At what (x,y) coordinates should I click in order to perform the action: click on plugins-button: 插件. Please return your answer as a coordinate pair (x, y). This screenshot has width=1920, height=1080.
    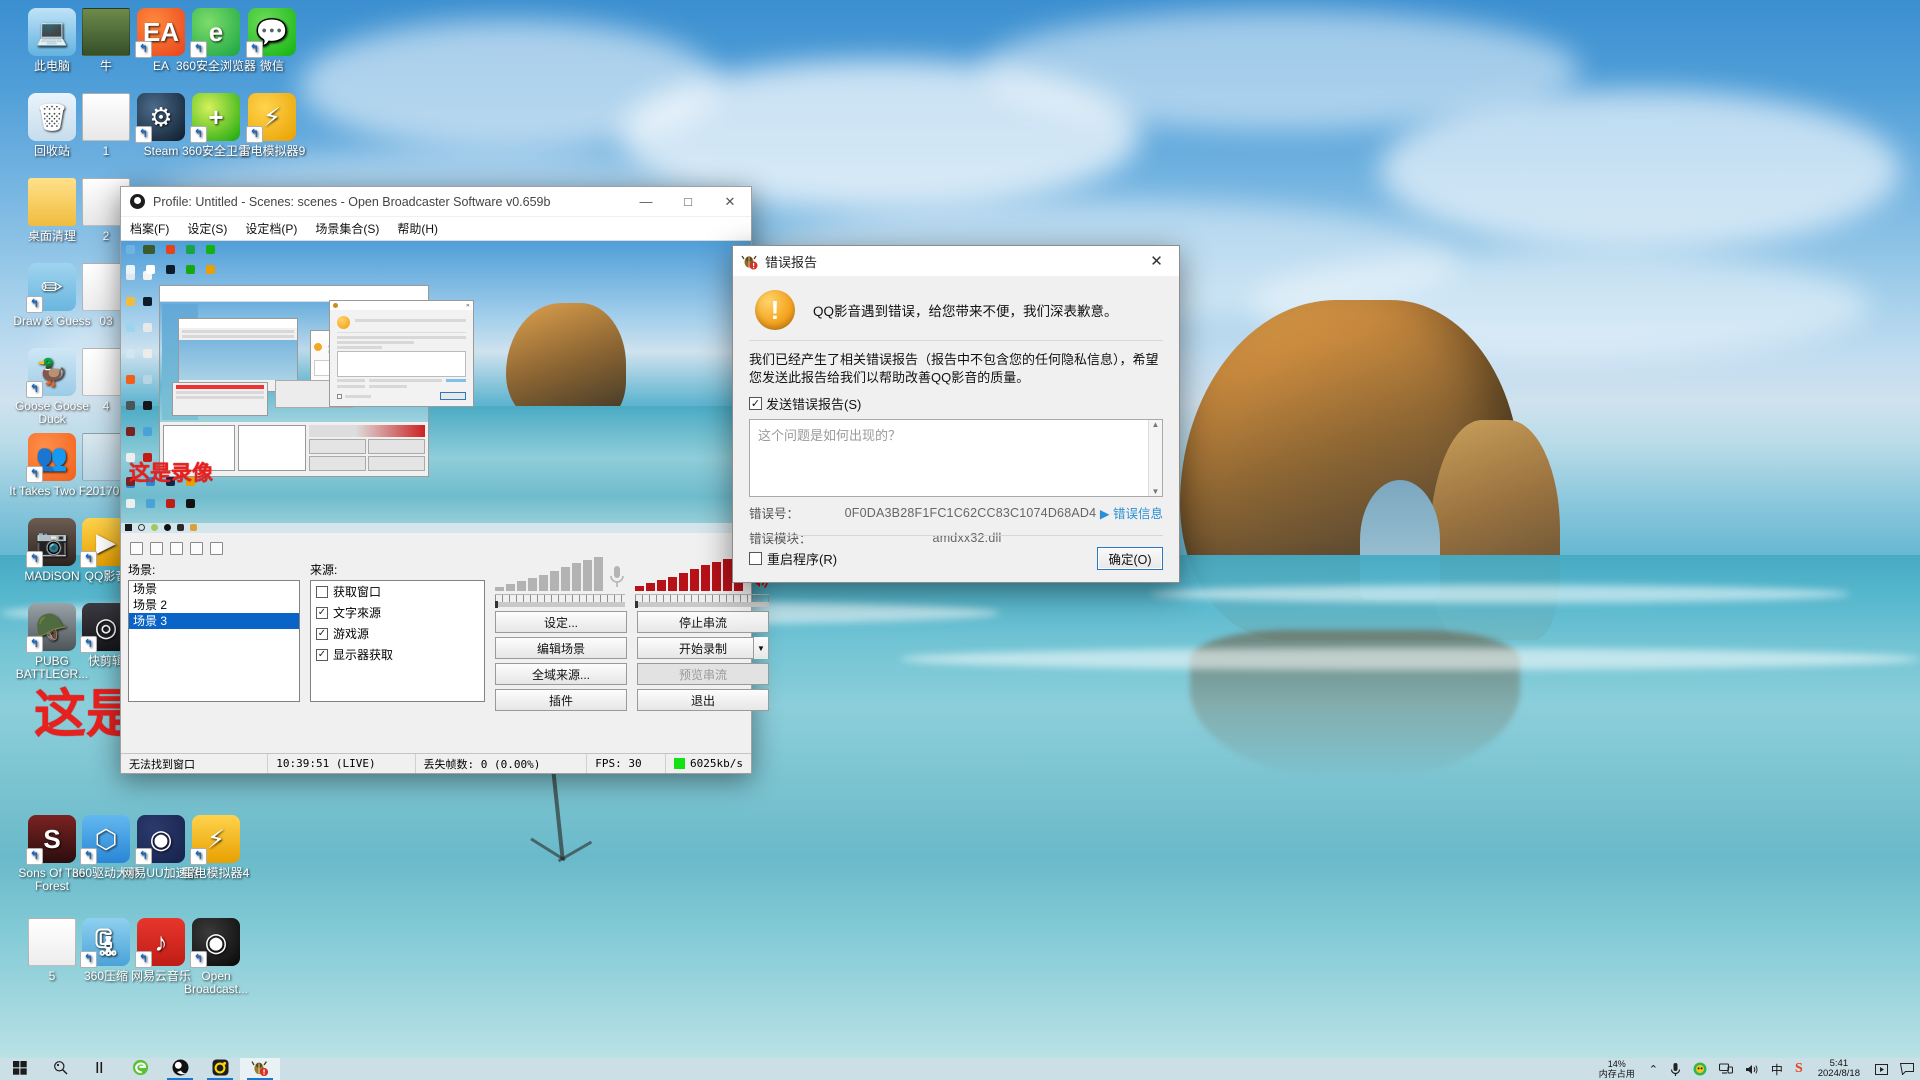
    Looking at the image, I should click on (561, 700).